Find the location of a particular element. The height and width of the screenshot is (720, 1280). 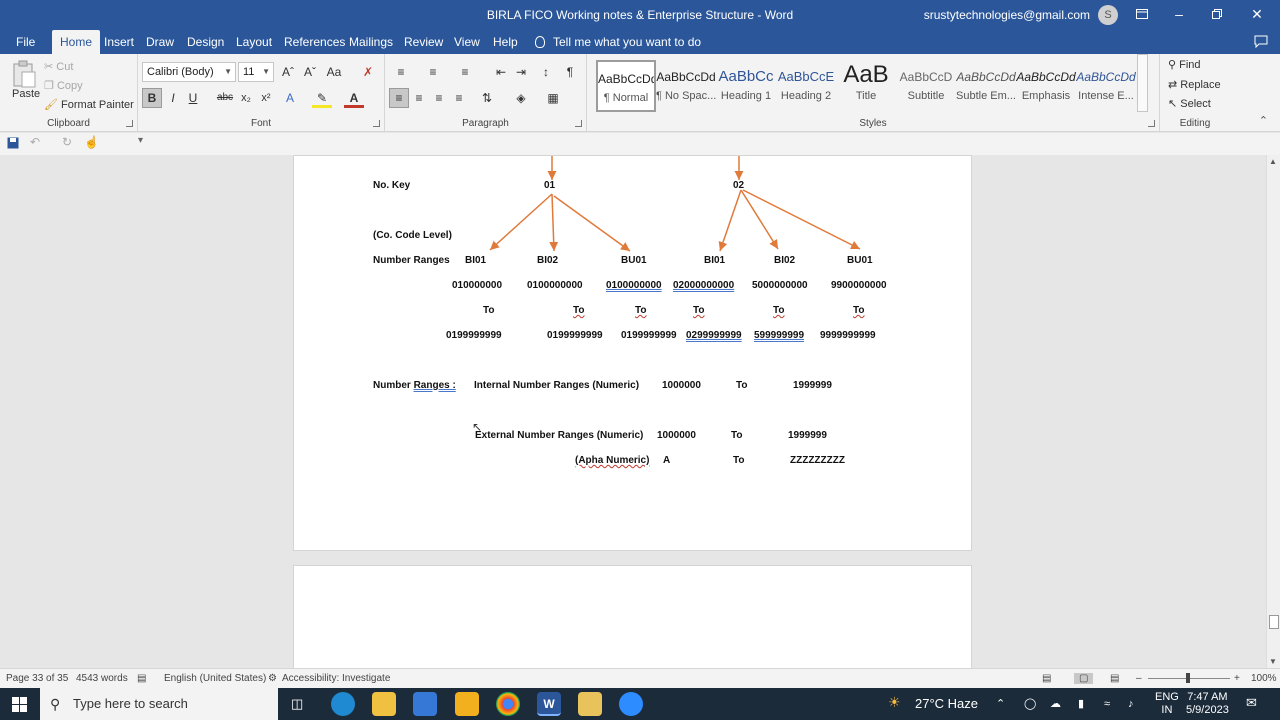

word-count: 4543 words is located at coordinates (102, 678).